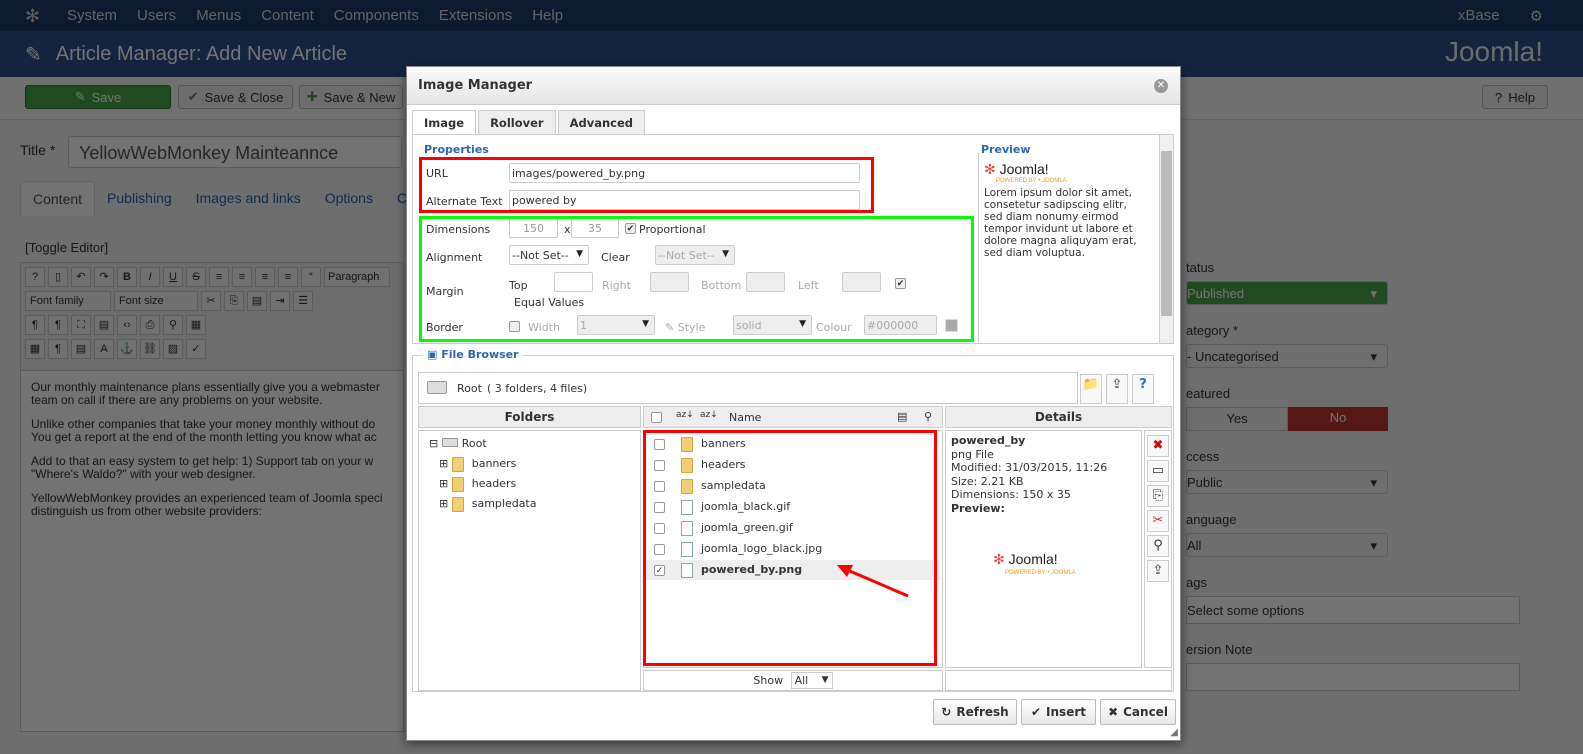  Describe the element at coordinates (127, 325) in the screenshot. I see `code-icon: ‹›` at that location.